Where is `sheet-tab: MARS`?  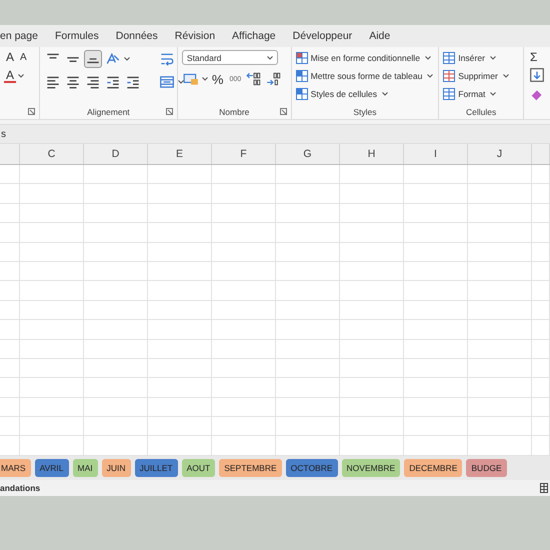
sheet-tab: MARS is located at coordinates (15, 467).